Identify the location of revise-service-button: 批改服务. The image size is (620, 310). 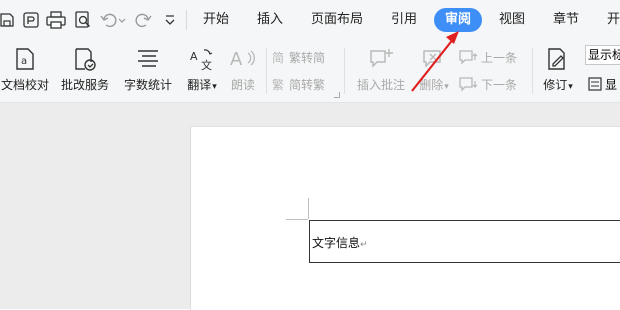
(85, 71).